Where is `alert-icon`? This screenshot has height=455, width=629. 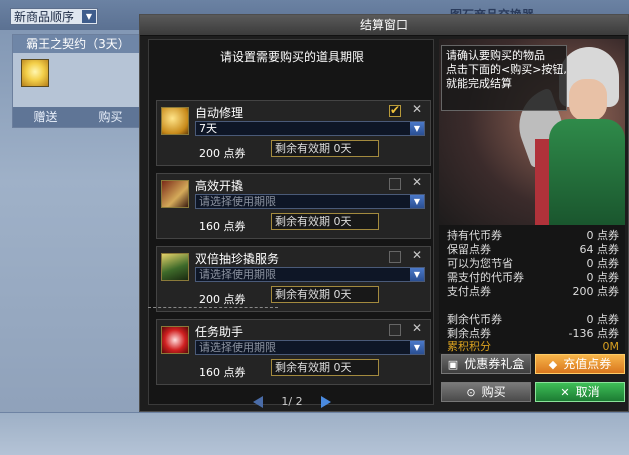
alert-icon is located at coordinates (175, 340).